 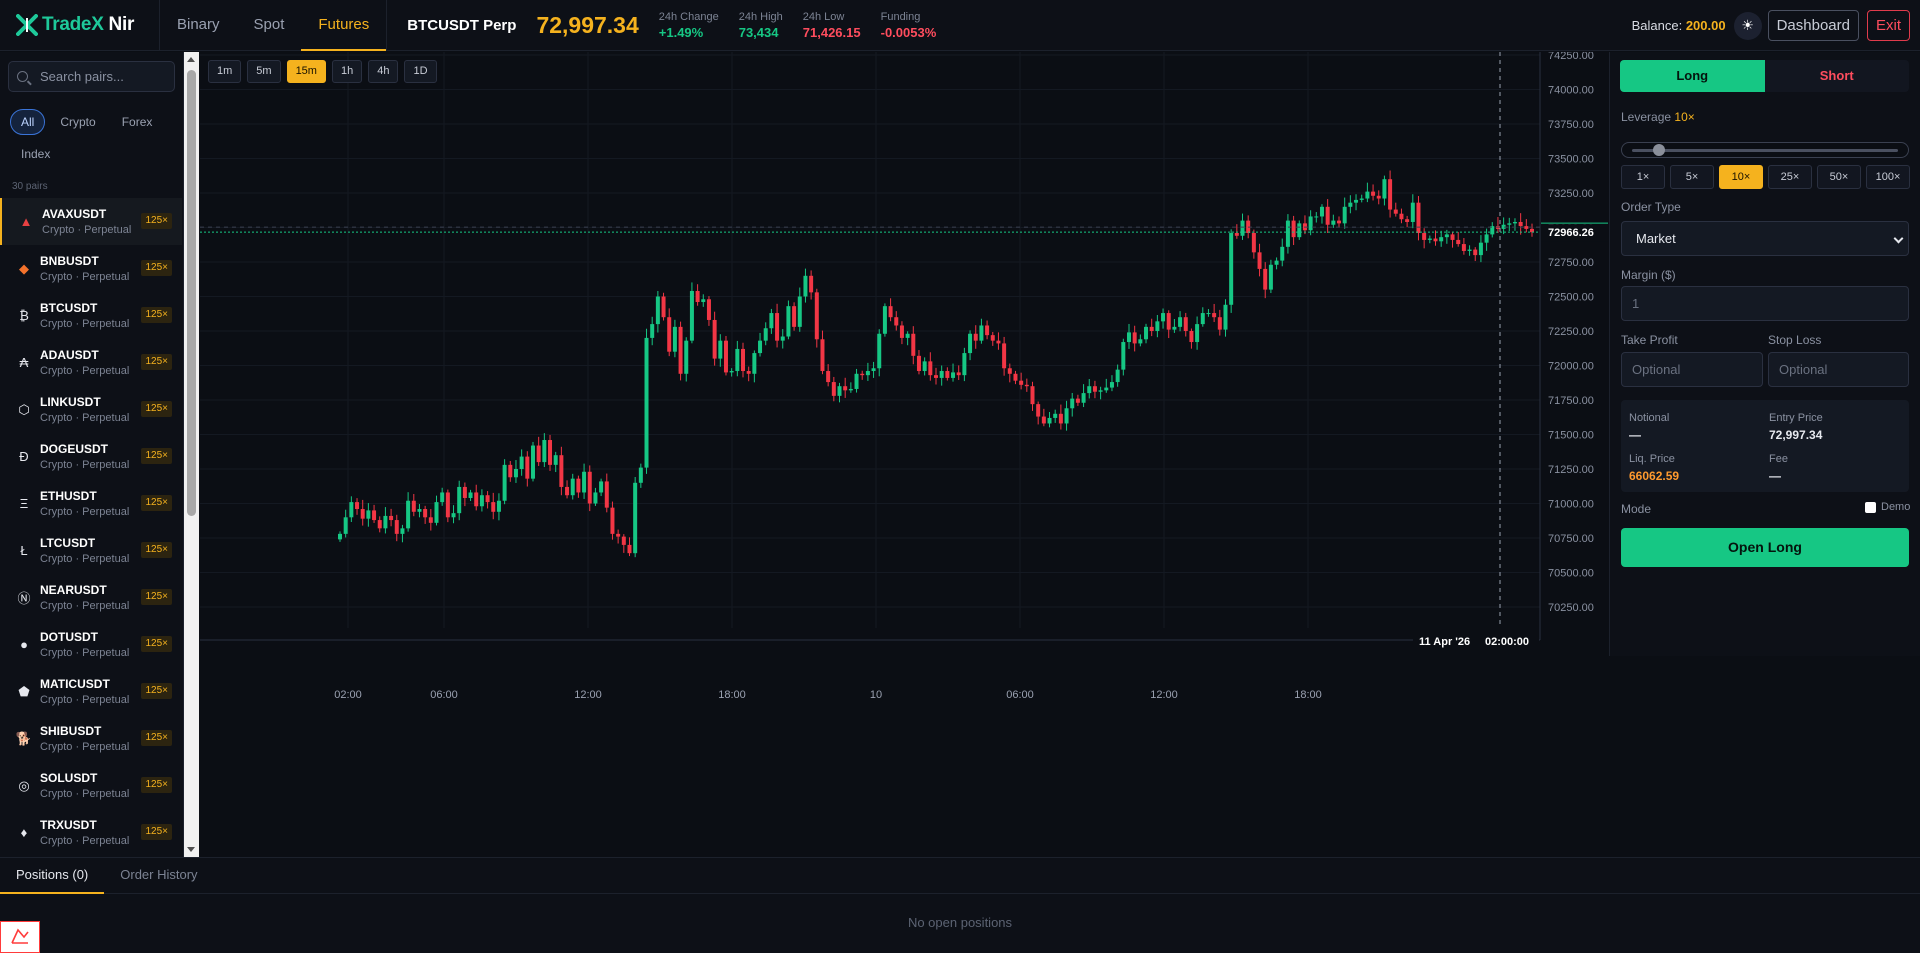 I want to click on nav-binary: Binary, so click(x=198, y=25).